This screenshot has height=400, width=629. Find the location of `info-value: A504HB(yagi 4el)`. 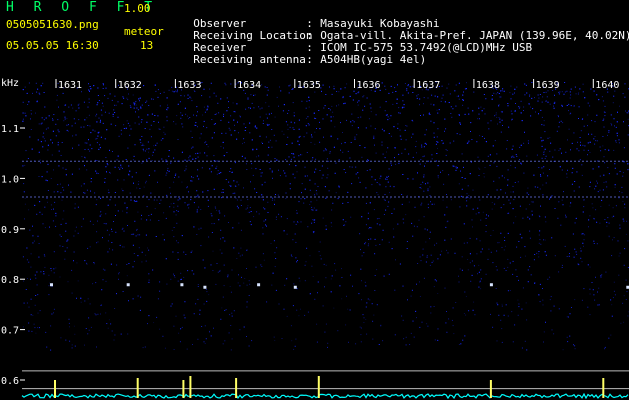

info-value: A504HB(yagi 4el) is located at coordinates (373, 59).